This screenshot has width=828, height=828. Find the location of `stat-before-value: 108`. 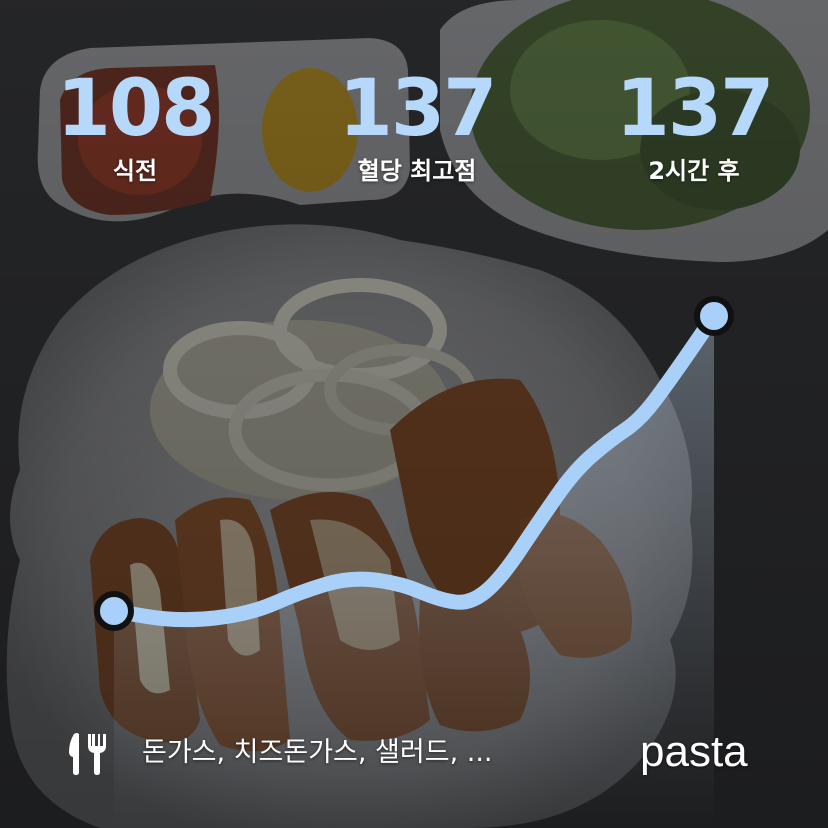

stat-before-value: 108 is located at coordinates (136, 109).